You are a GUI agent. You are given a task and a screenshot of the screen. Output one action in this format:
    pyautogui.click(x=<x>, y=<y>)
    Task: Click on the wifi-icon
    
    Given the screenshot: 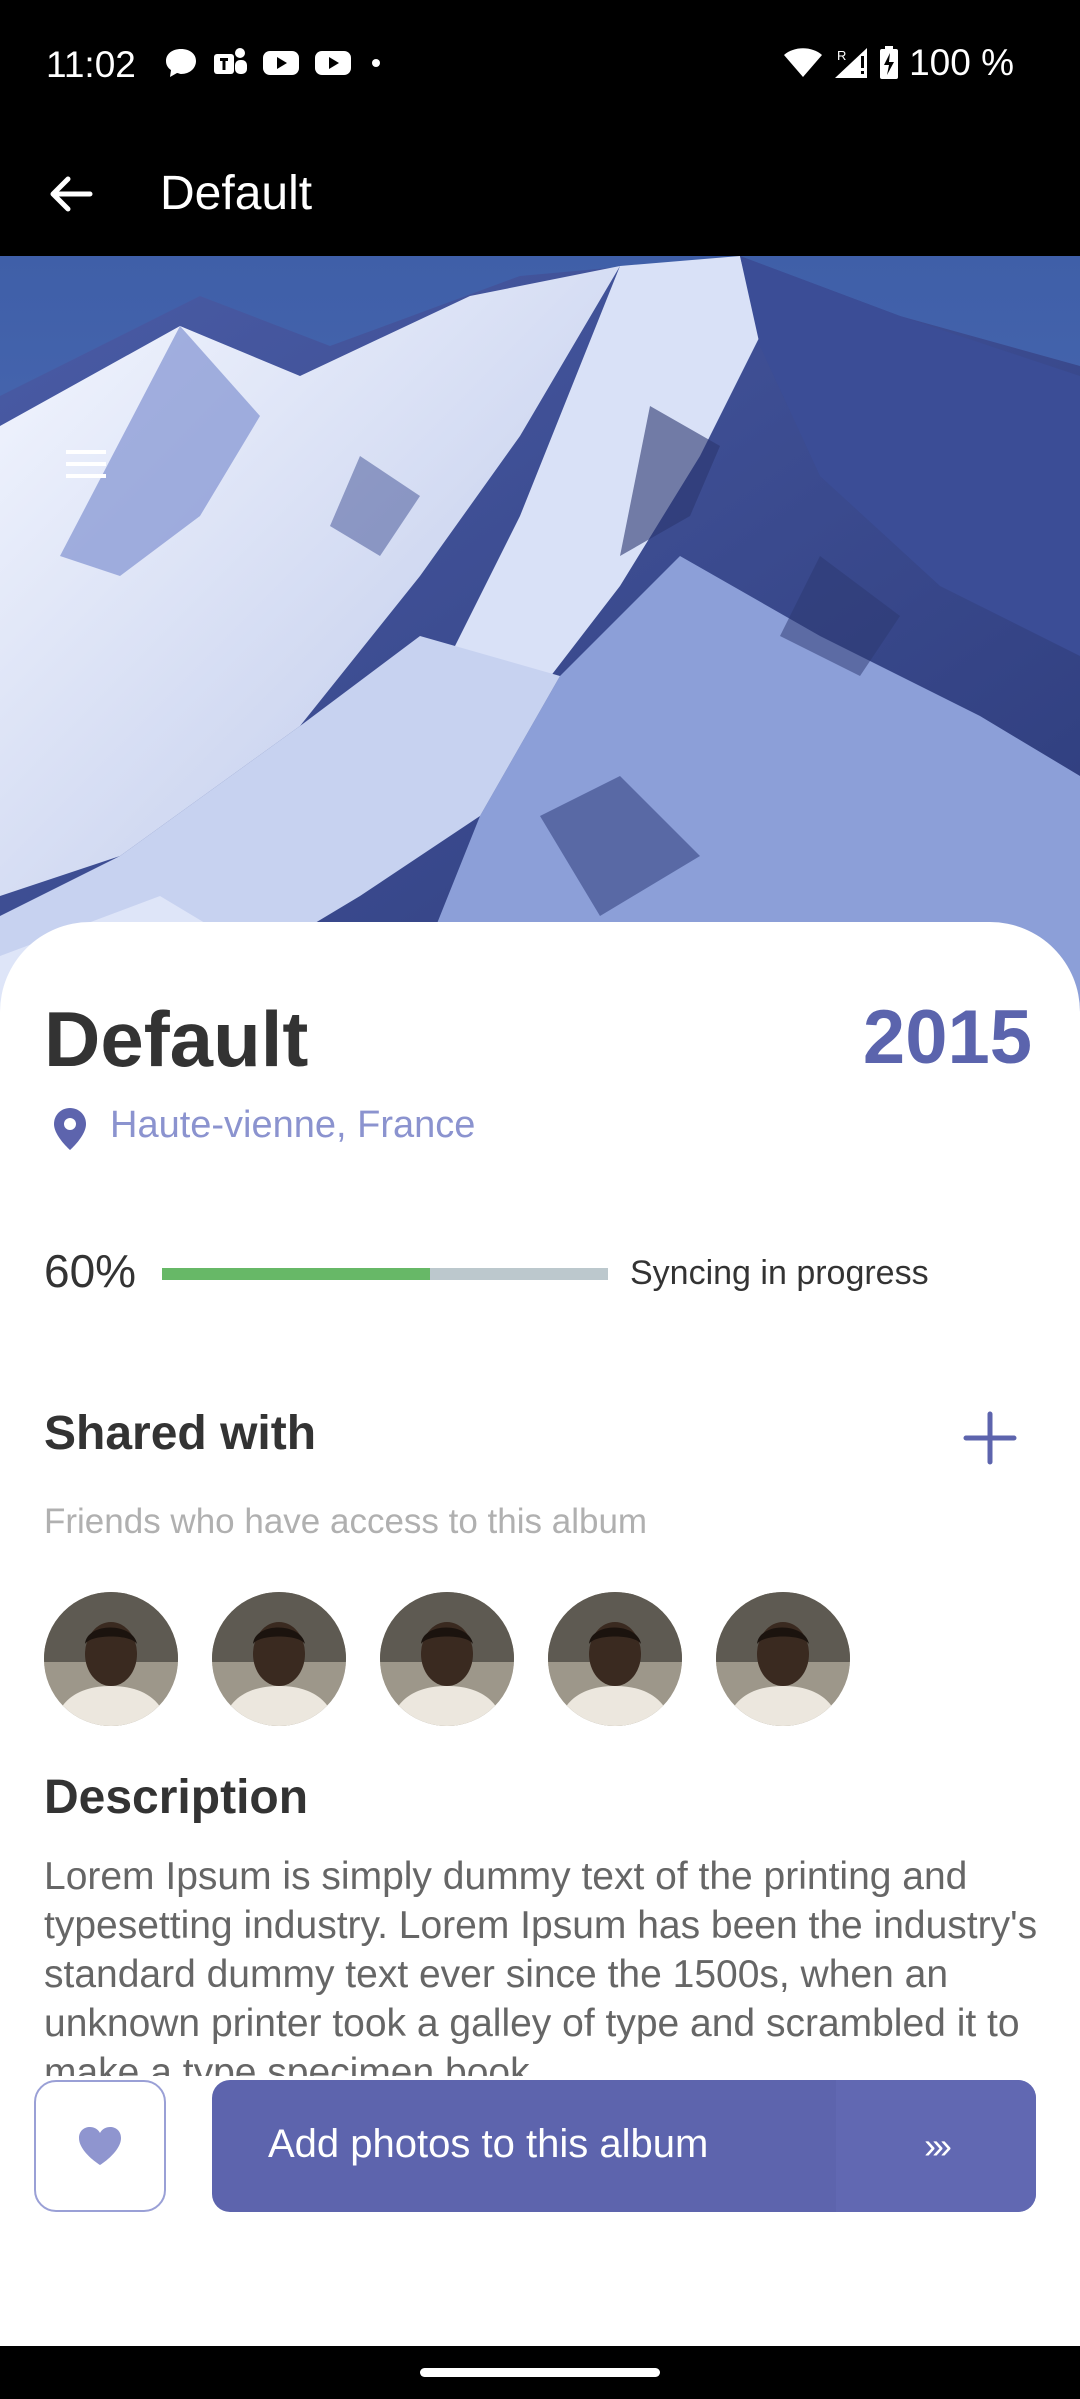 What is the action you would take?
    pyautogui.click(x=803, y=62)
    